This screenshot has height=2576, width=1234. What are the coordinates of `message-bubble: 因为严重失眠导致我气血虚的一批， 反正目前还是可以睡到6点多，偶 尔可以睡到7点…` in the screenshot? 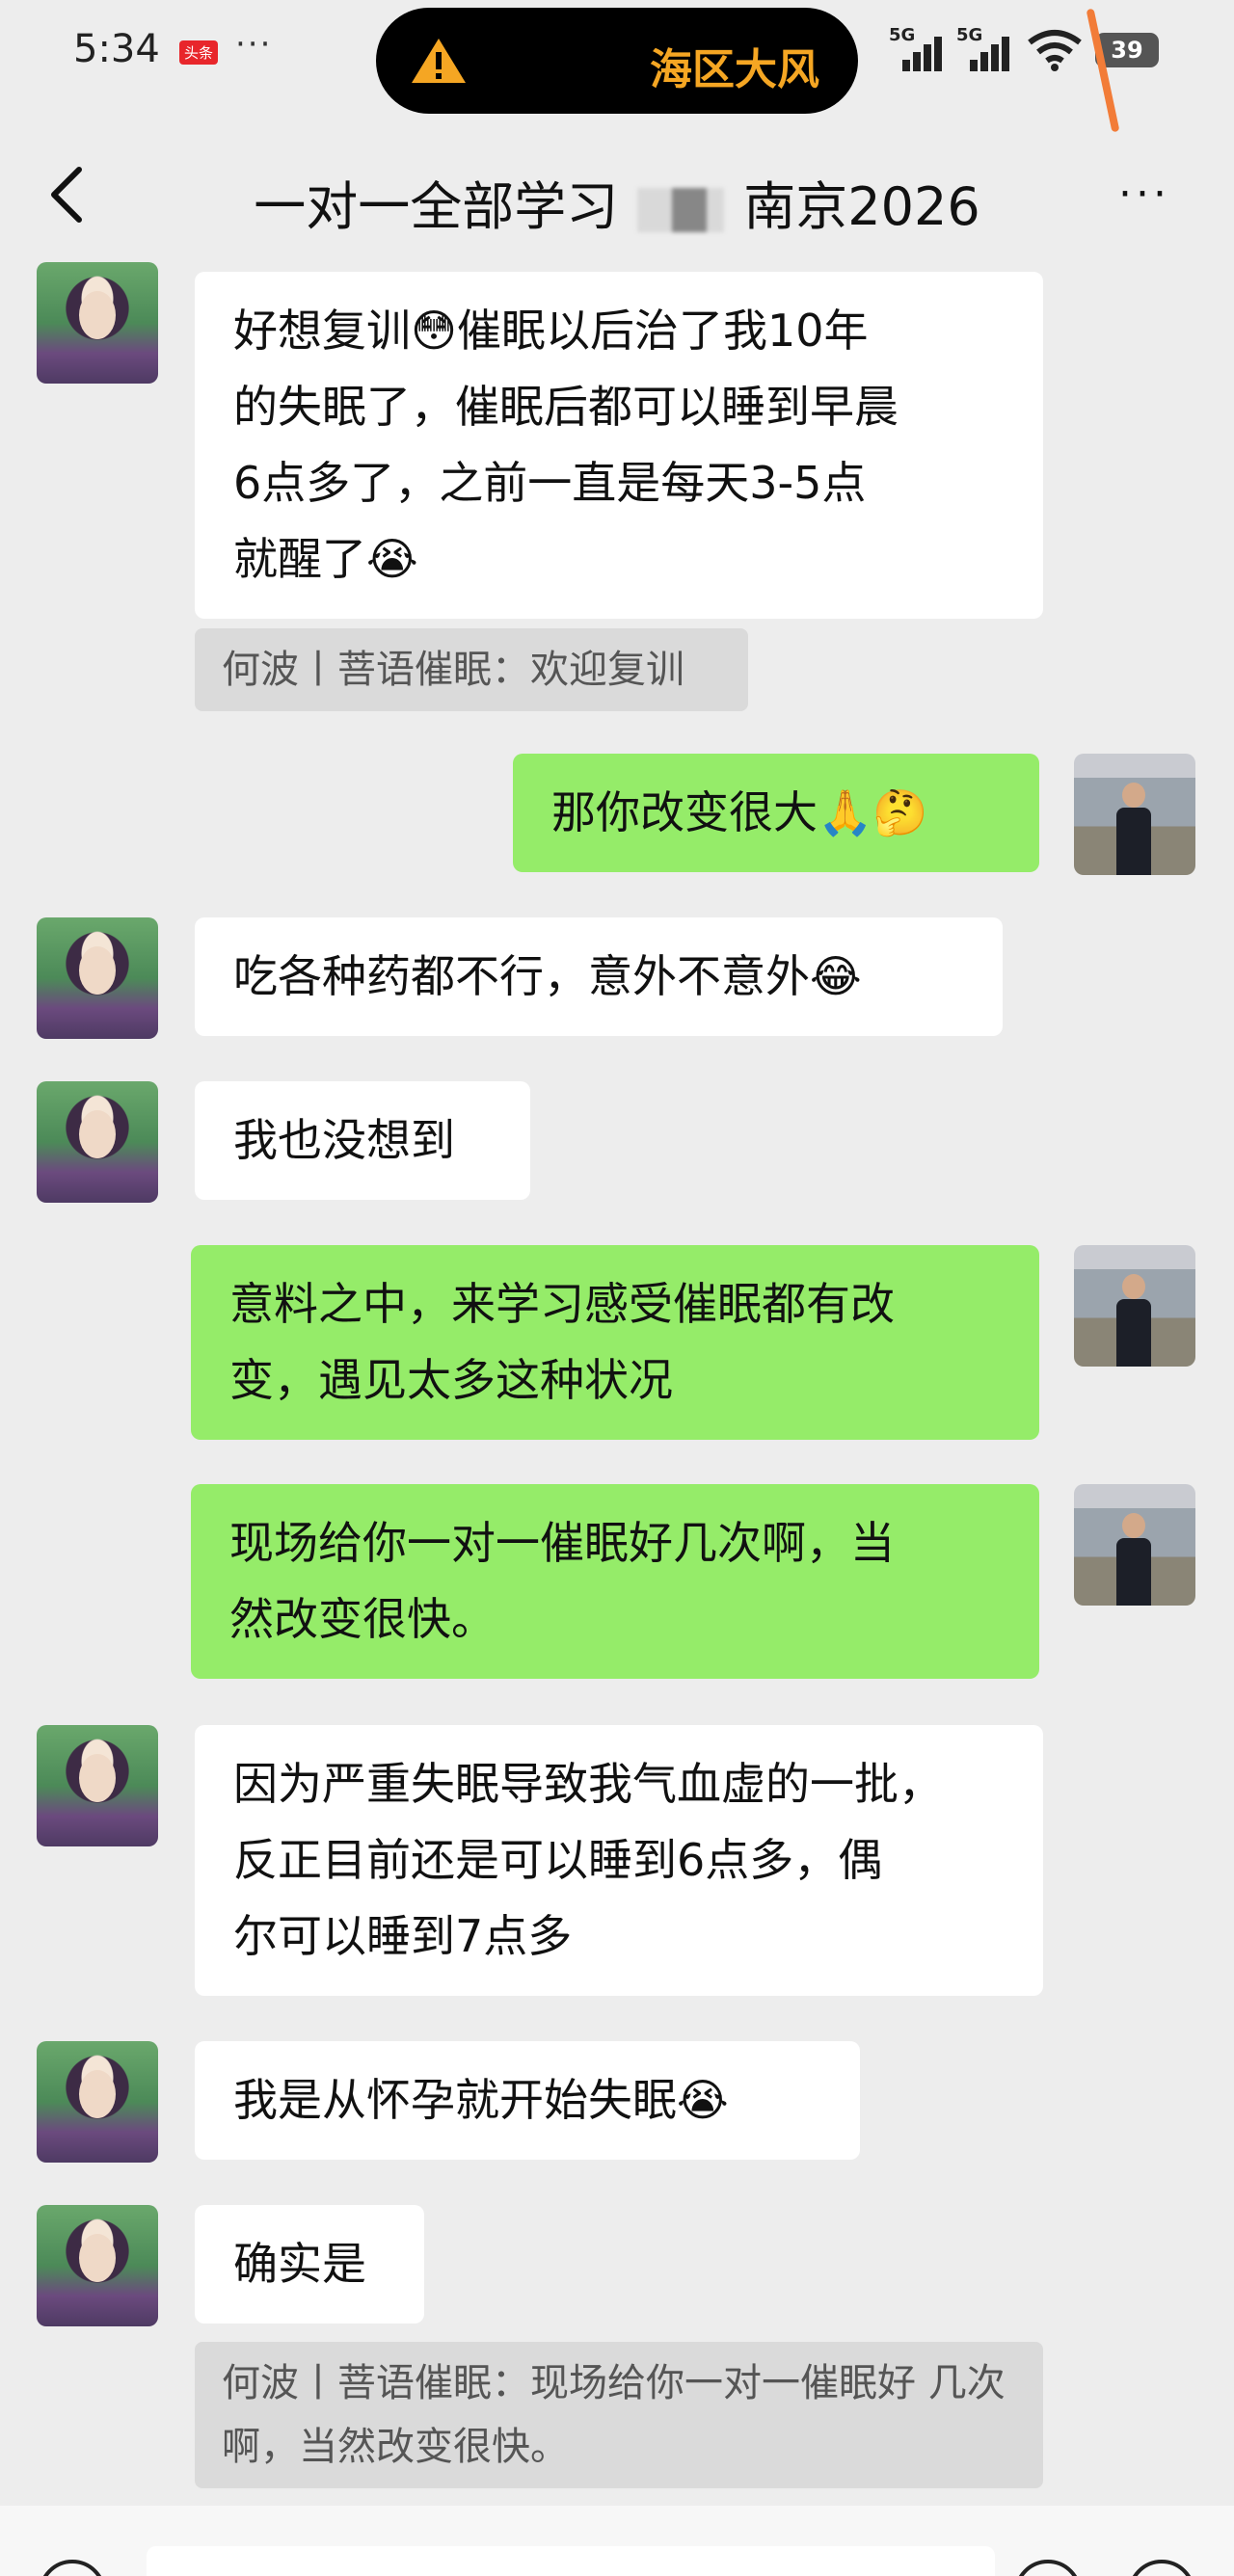 It's located at (619, 1860).